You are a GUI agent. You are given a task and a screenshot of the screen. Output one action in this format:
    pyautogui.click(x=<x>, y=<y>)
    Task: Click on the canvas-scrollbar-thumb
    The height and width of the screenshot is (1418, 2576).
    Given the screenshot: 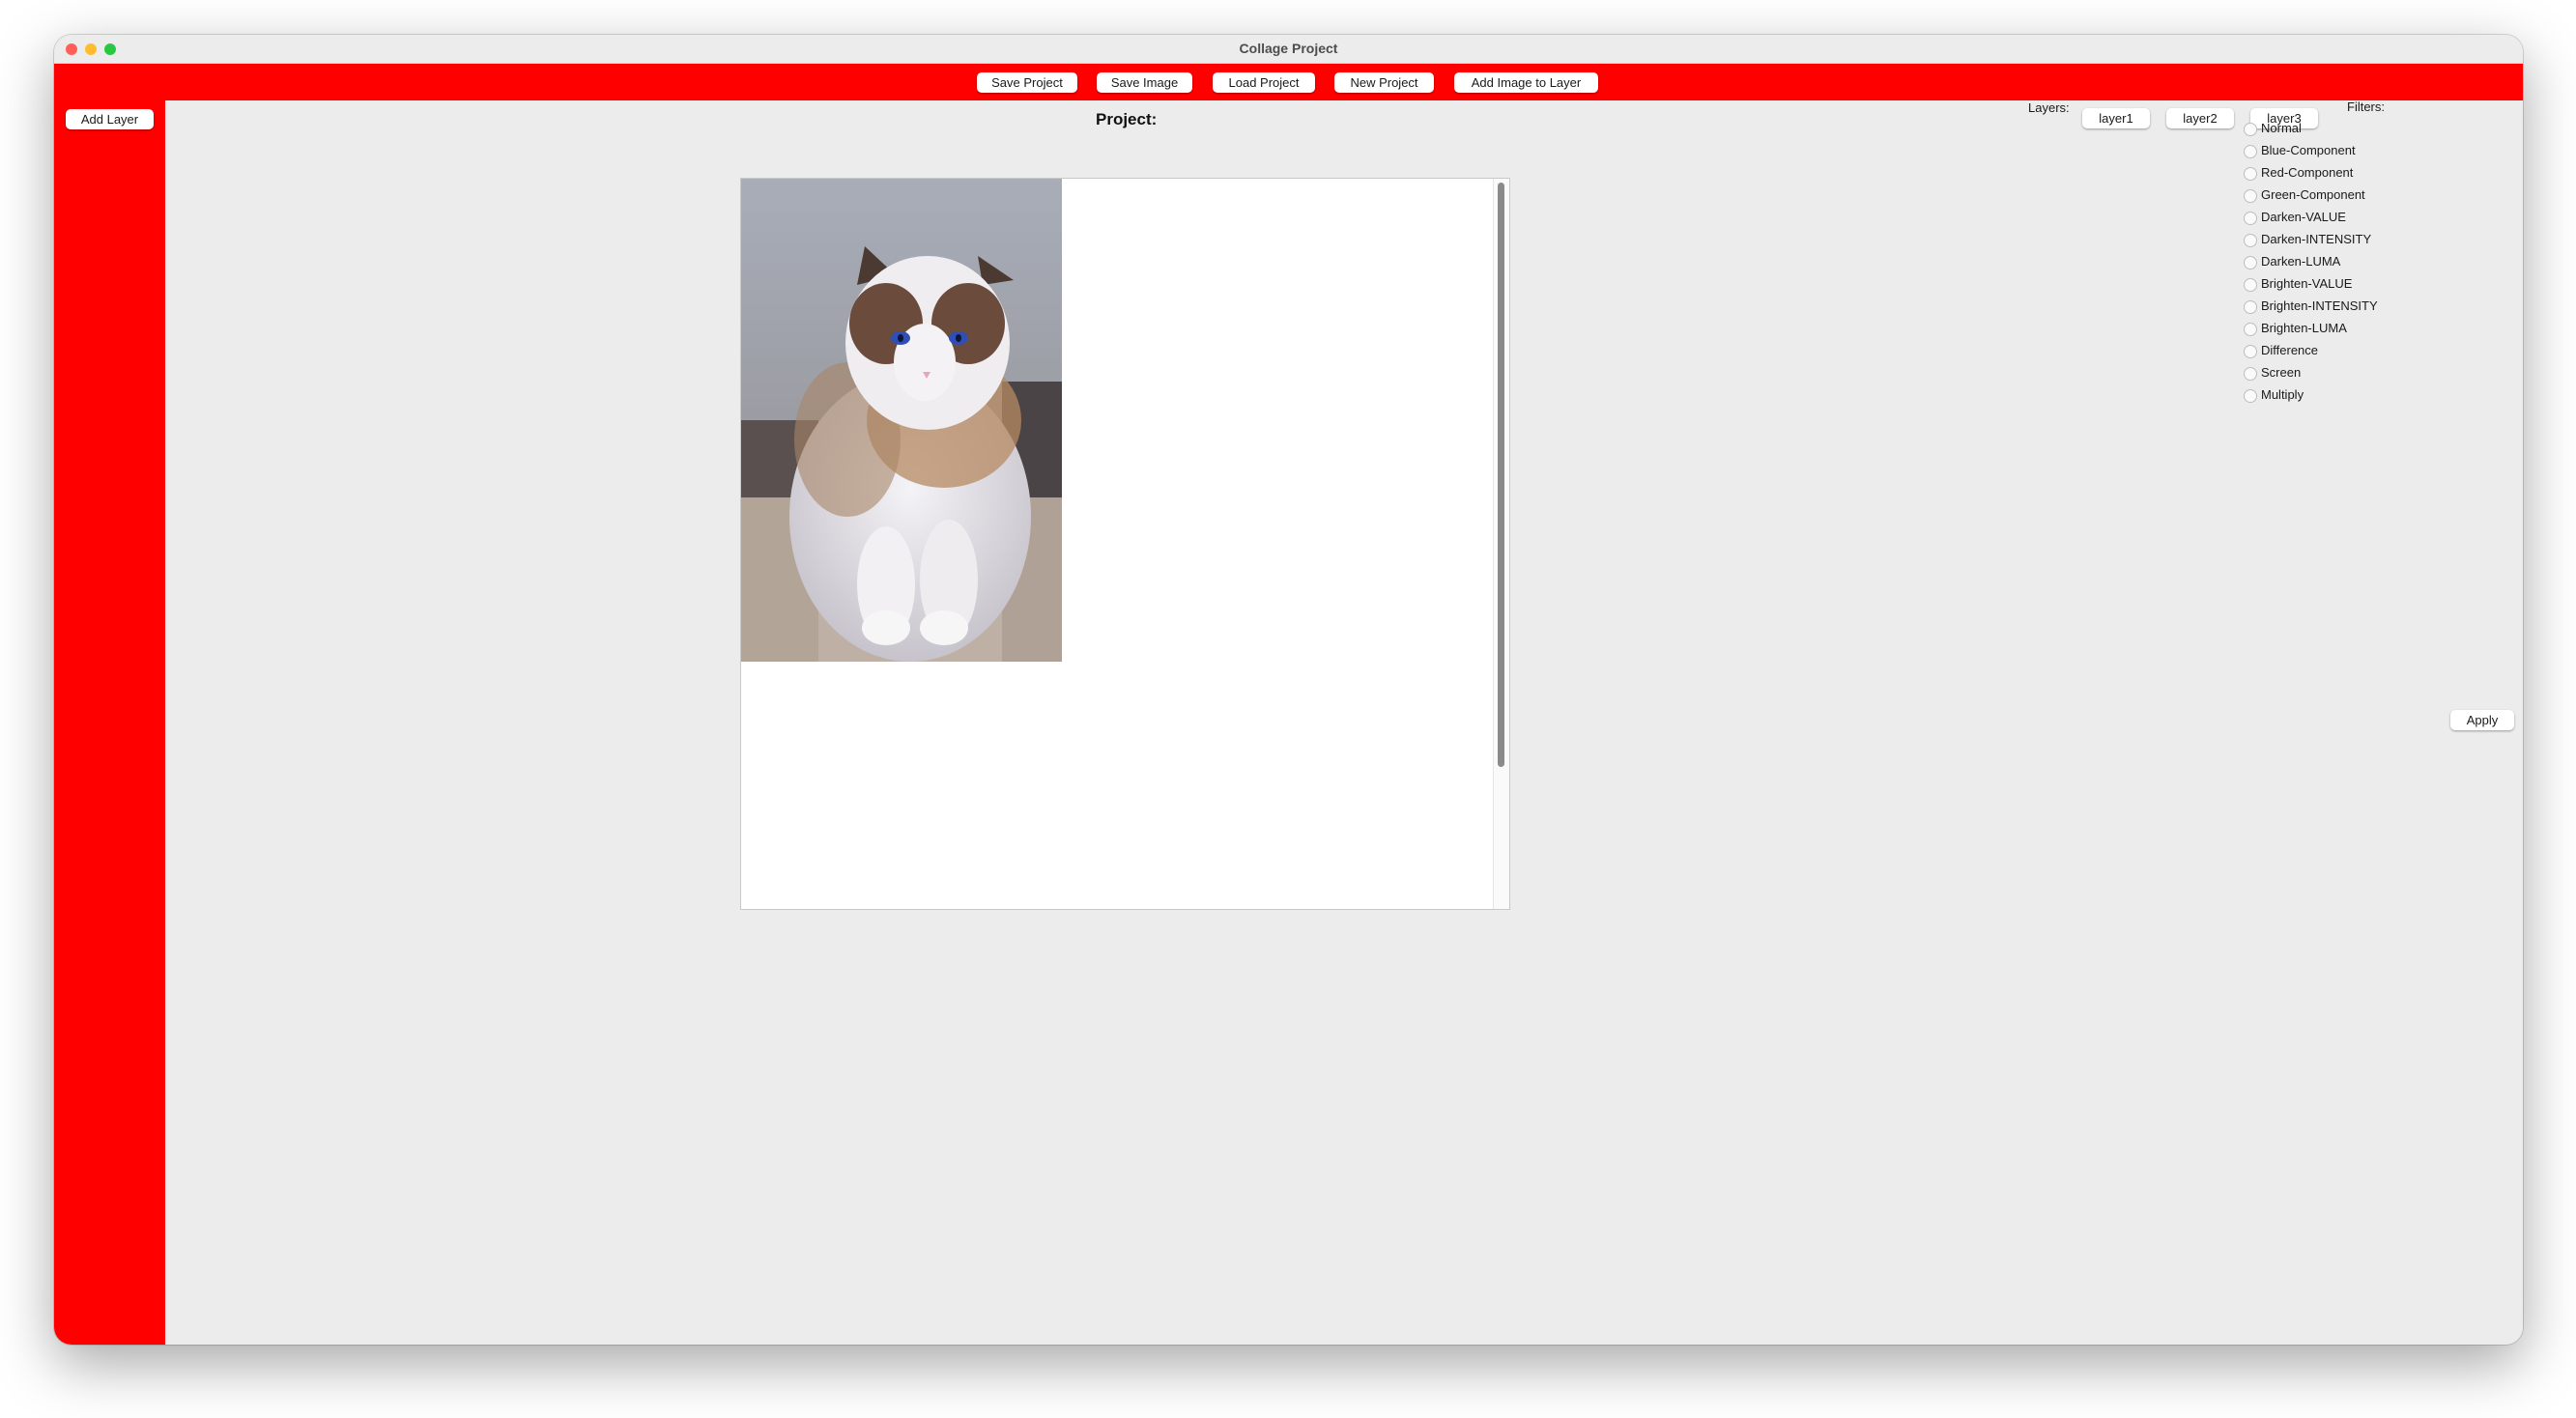 What is the action you would take?
    pyautogui.click(x=1501, y=475)
    